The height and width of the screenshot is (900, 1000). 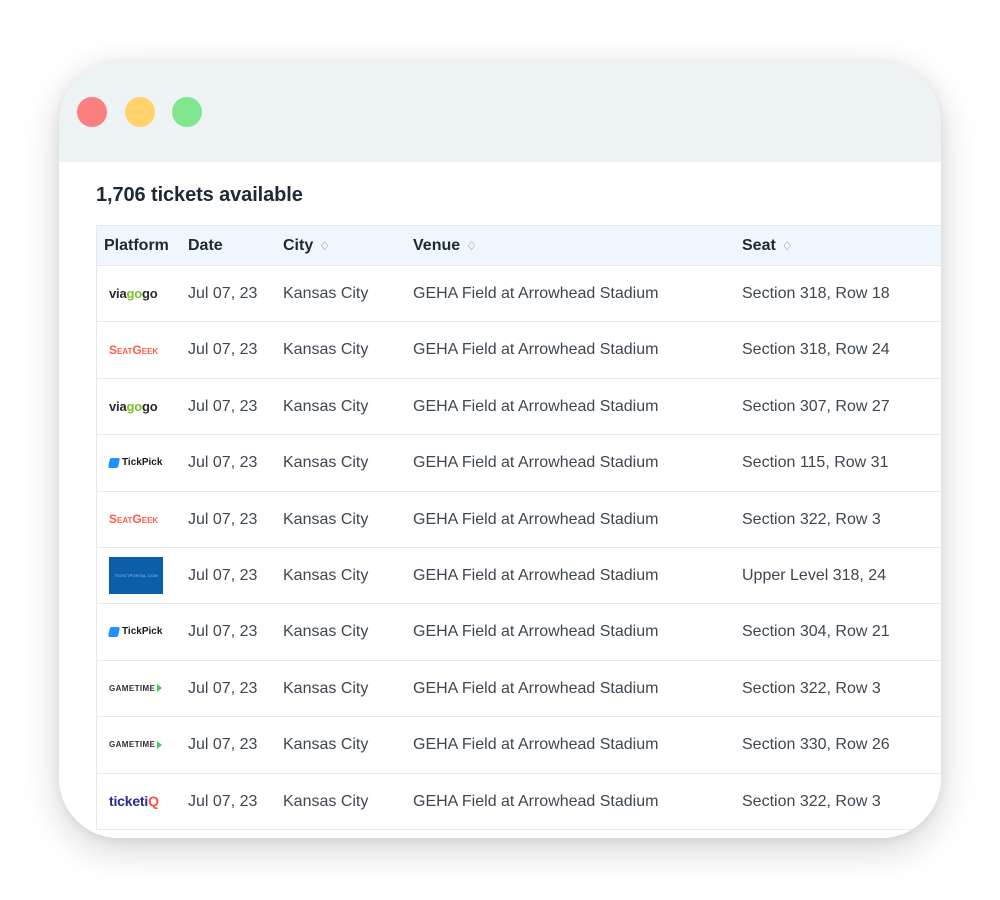 I want to click on seat-cell: Section 330, Row 26, so click(x=816, y=745).